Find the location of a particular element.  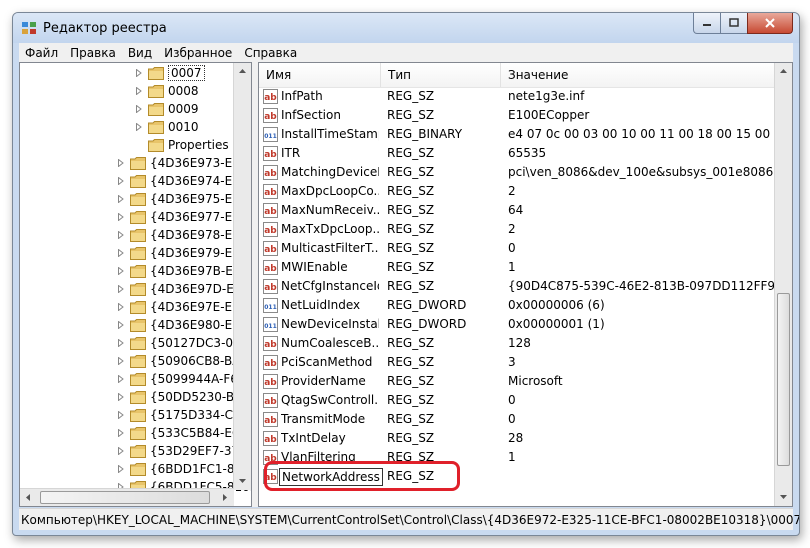

value-row: ab NumCoalesceB... REG_SZ 128 is located at coordinates (517, 343).